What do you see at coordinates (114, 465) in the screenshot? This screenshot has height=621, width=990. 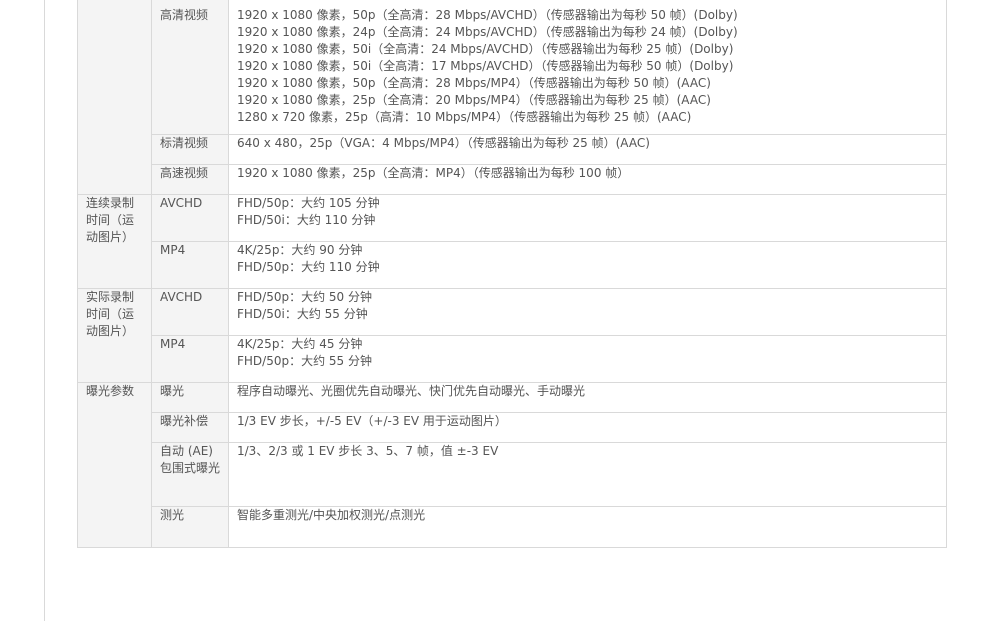 I see `category-cell: 曝光参数` at bounding box center [114, 465].